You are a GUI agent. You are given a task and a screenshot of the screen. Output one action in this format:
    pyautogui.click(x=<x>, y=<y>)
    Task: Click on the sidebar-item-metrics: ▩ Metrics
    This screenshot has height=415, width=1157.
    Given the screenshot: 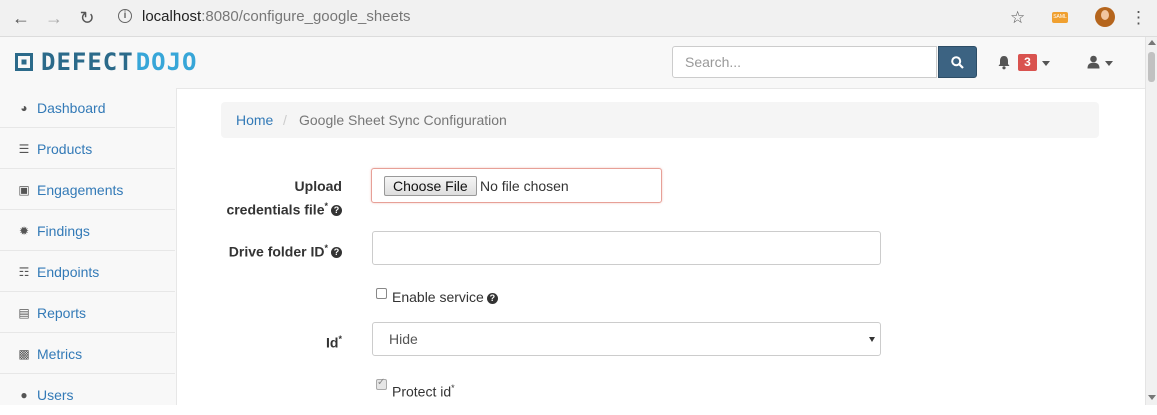 What is the action you would take?
    pyautogui.click(x=87, y=354)
    